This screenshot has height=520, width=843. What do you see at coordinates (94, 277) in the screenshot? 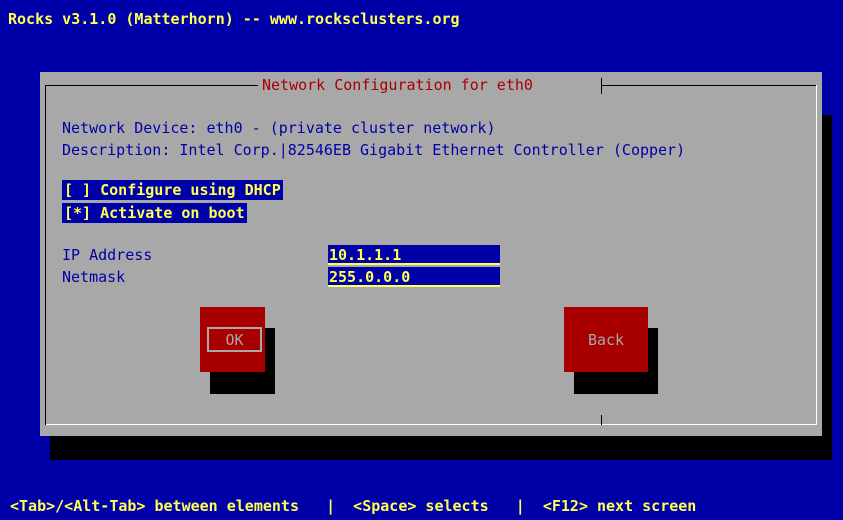
I see `netmask-label: Netmask` at bounding box center [94, 277].